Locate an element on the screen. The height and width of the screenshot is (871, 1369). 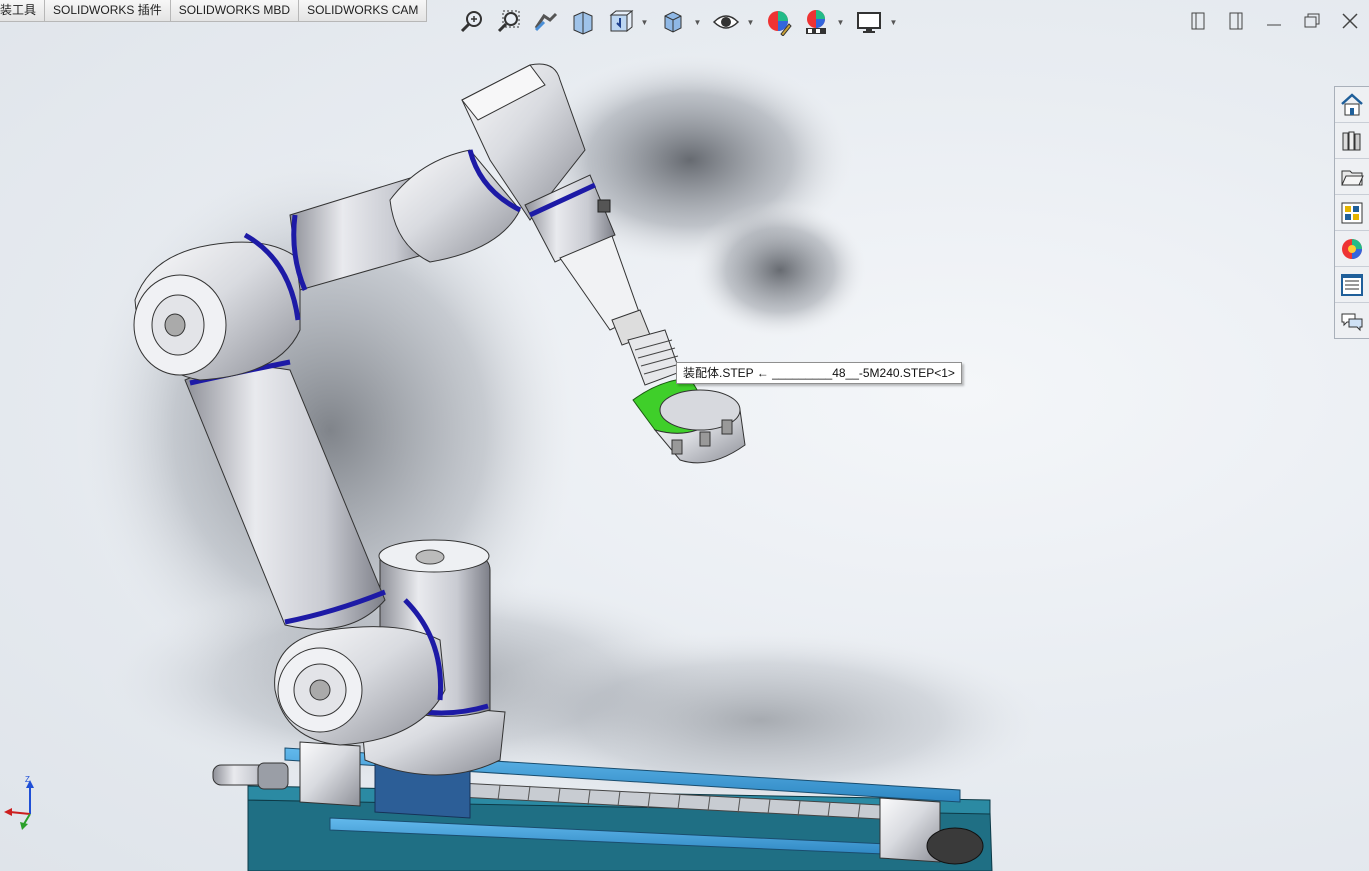
task-pane is located at coordinates (1351, 212).